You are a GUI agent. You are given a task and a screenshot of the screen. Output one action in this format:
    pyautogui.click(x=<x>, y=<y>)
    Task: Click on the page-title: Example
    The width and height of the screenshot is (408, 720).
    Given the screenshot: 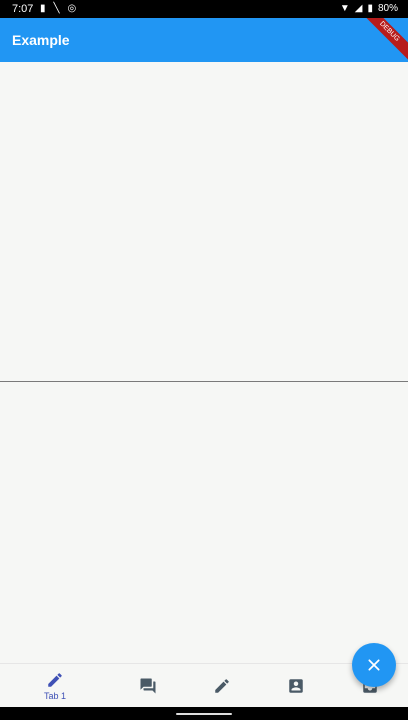 What is the action you would take?
    pyautogui.click(x=41, y=40)
    